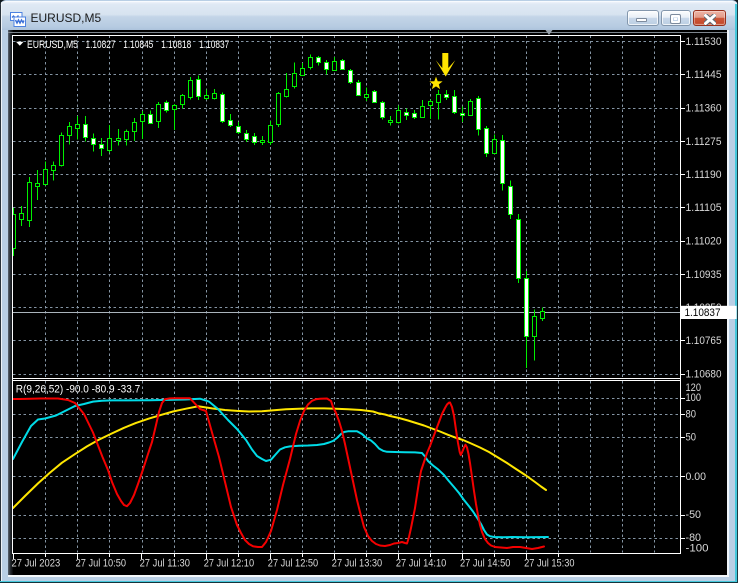  Describe the element at coordinates (691, 437) in the screenshot. I see `svg-text: 50` at that location.